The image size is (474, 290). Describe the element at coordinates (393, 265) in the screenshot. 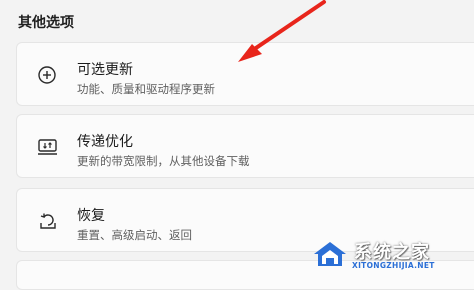

I see `watermark-url: XITONGZHIJIA.NET` at that location.